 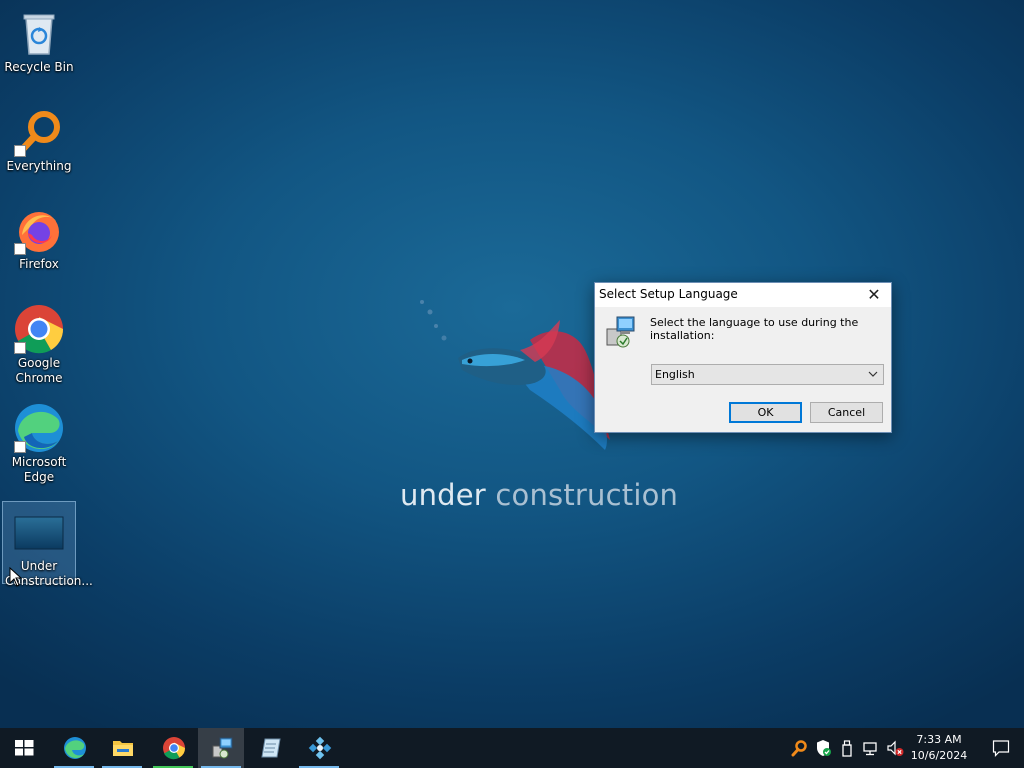 I want to click on chevron-down-icon, so click(x=873, y=374).